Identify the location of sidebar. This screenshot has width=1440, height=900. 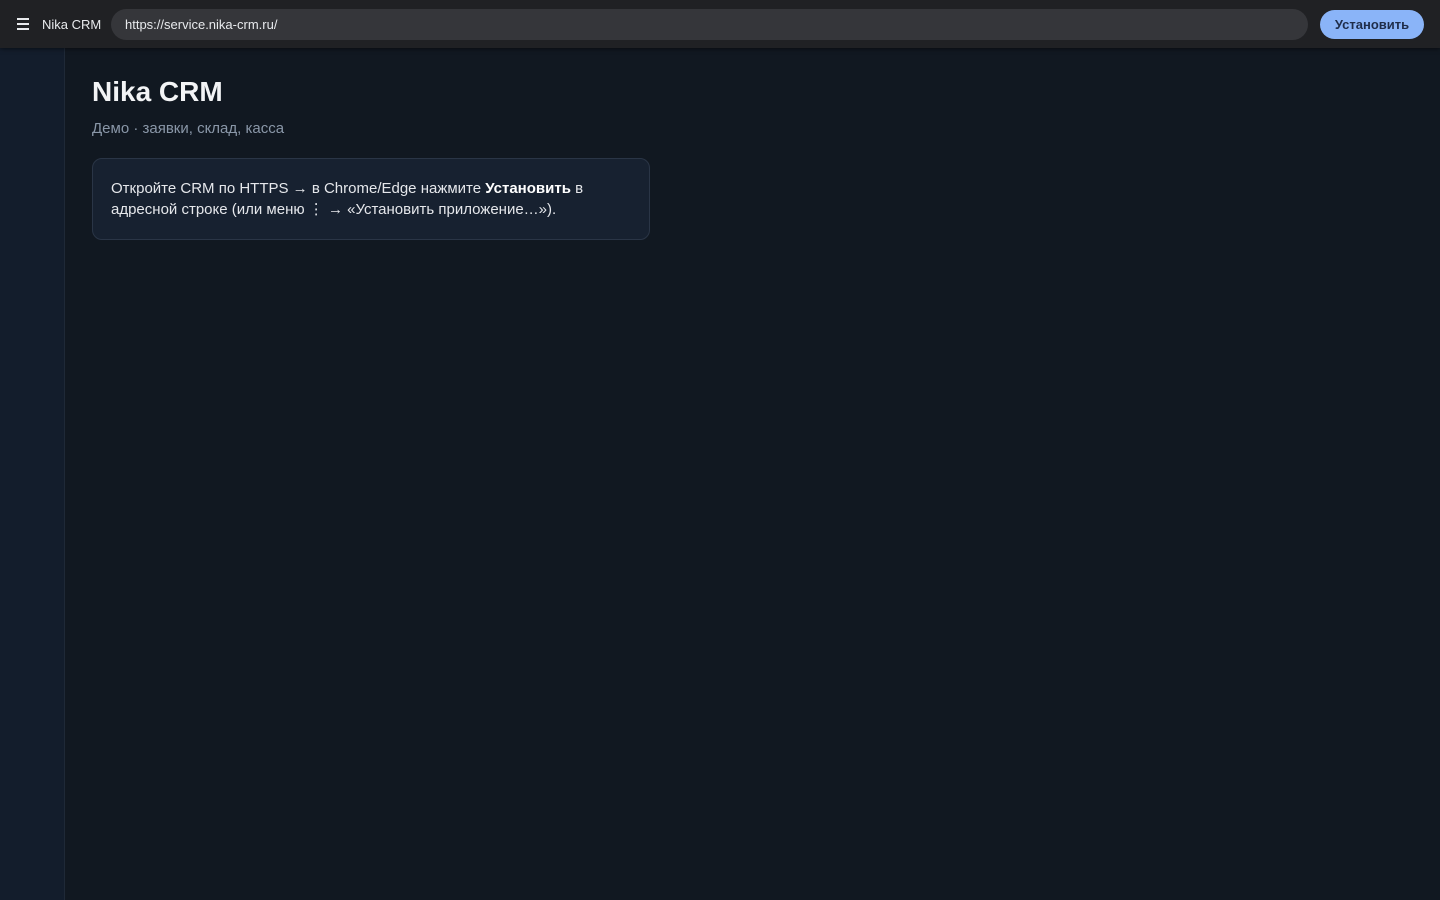
(32, 474).